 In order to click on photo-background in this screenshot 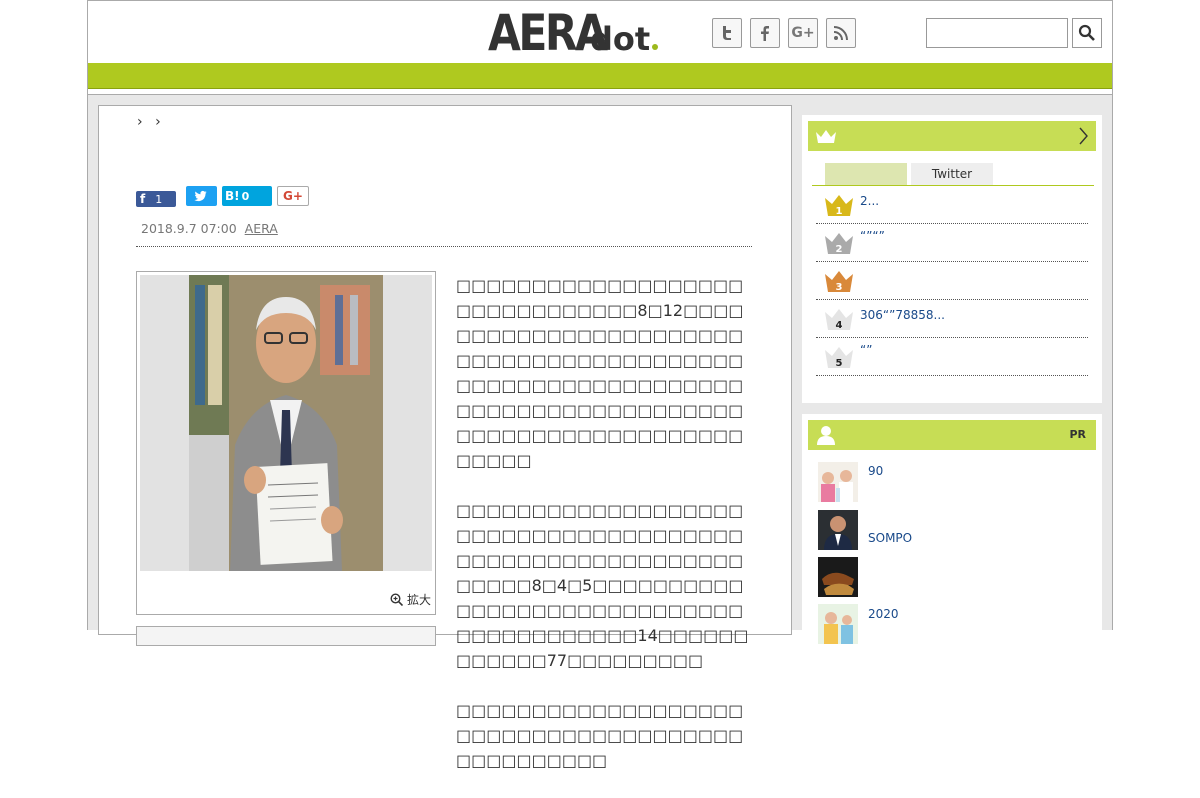, I will do `click(286, 423)`.